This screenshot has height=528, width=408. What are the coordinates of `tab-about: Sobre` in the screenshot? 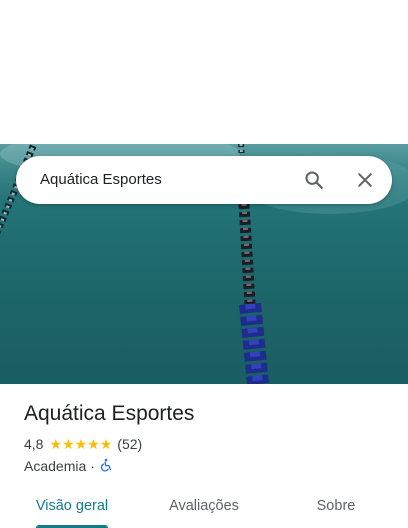 It's located at (336, 506).